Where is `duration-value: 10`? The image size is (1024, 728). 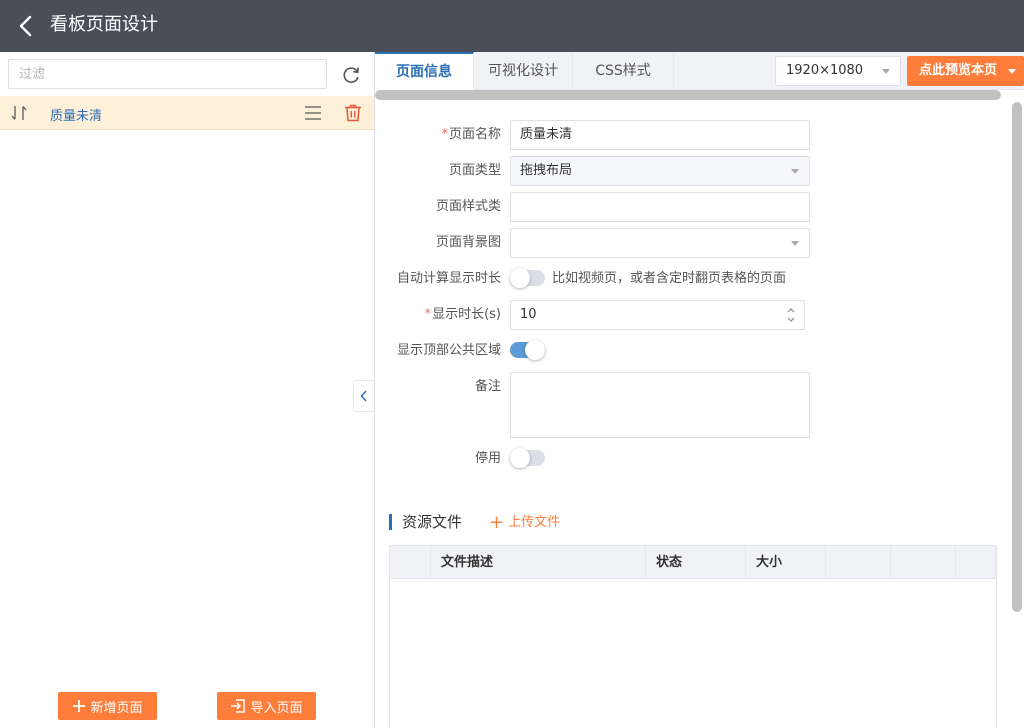 duration-value: 10 is located at coordinates (528, 314).